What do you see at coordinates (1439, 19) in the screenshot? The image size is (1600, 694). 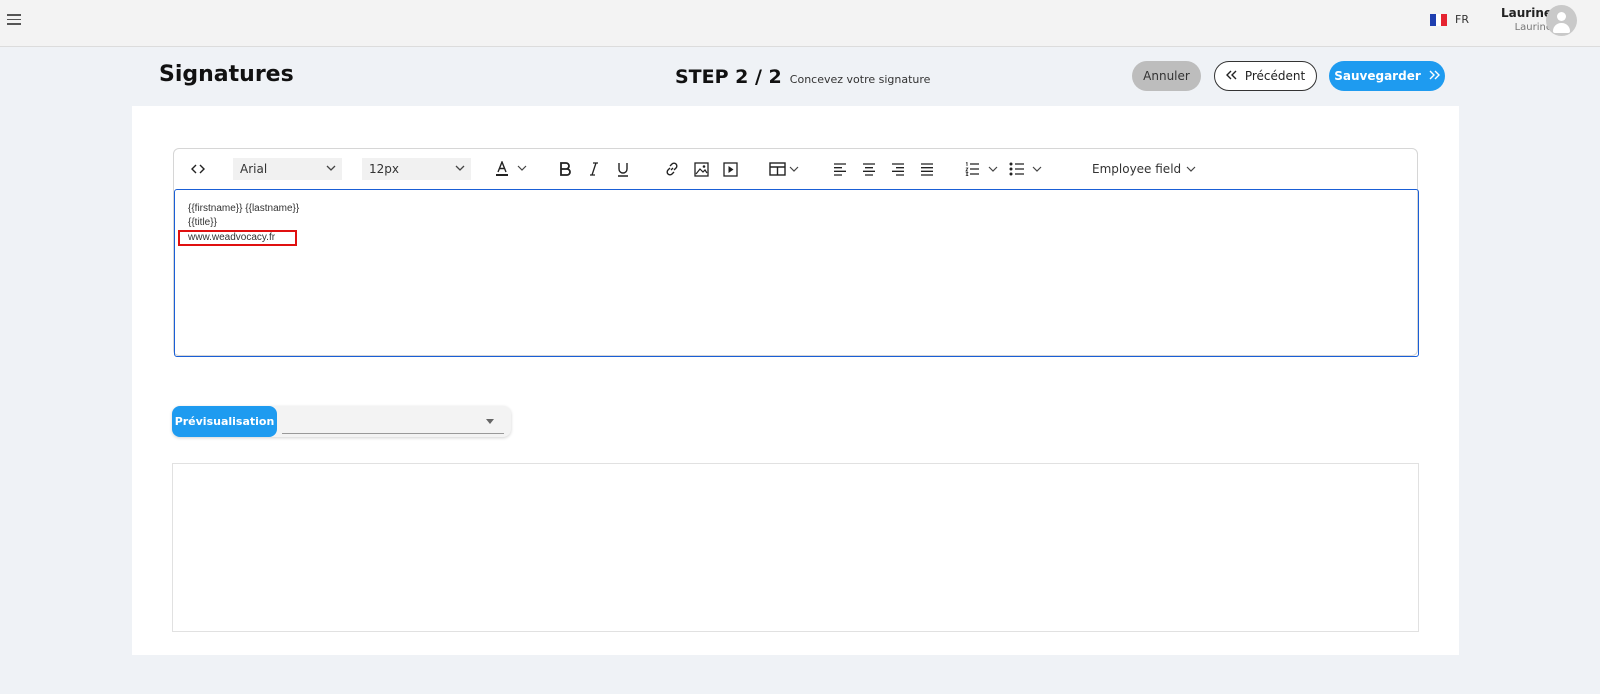 I see `france-flag-icon` at bounding box center [1439, 19].